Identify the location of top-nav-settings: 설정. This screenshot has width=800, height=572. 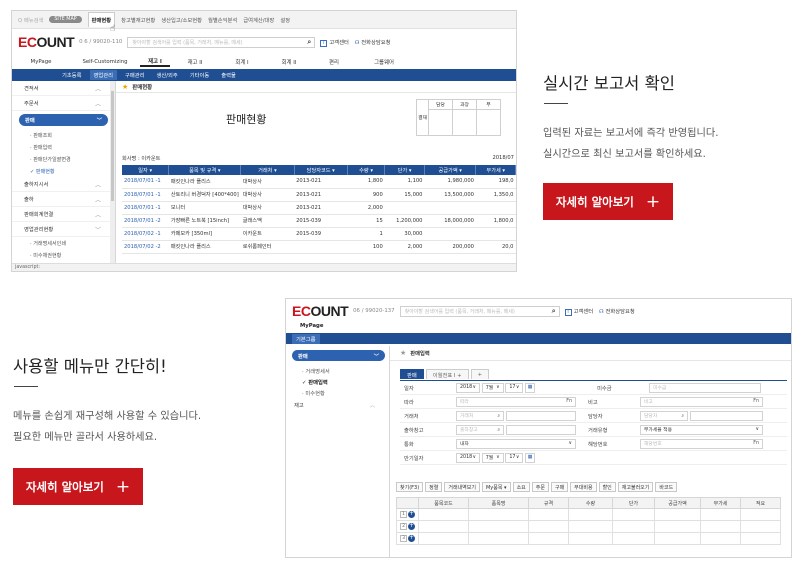
(285, 20).